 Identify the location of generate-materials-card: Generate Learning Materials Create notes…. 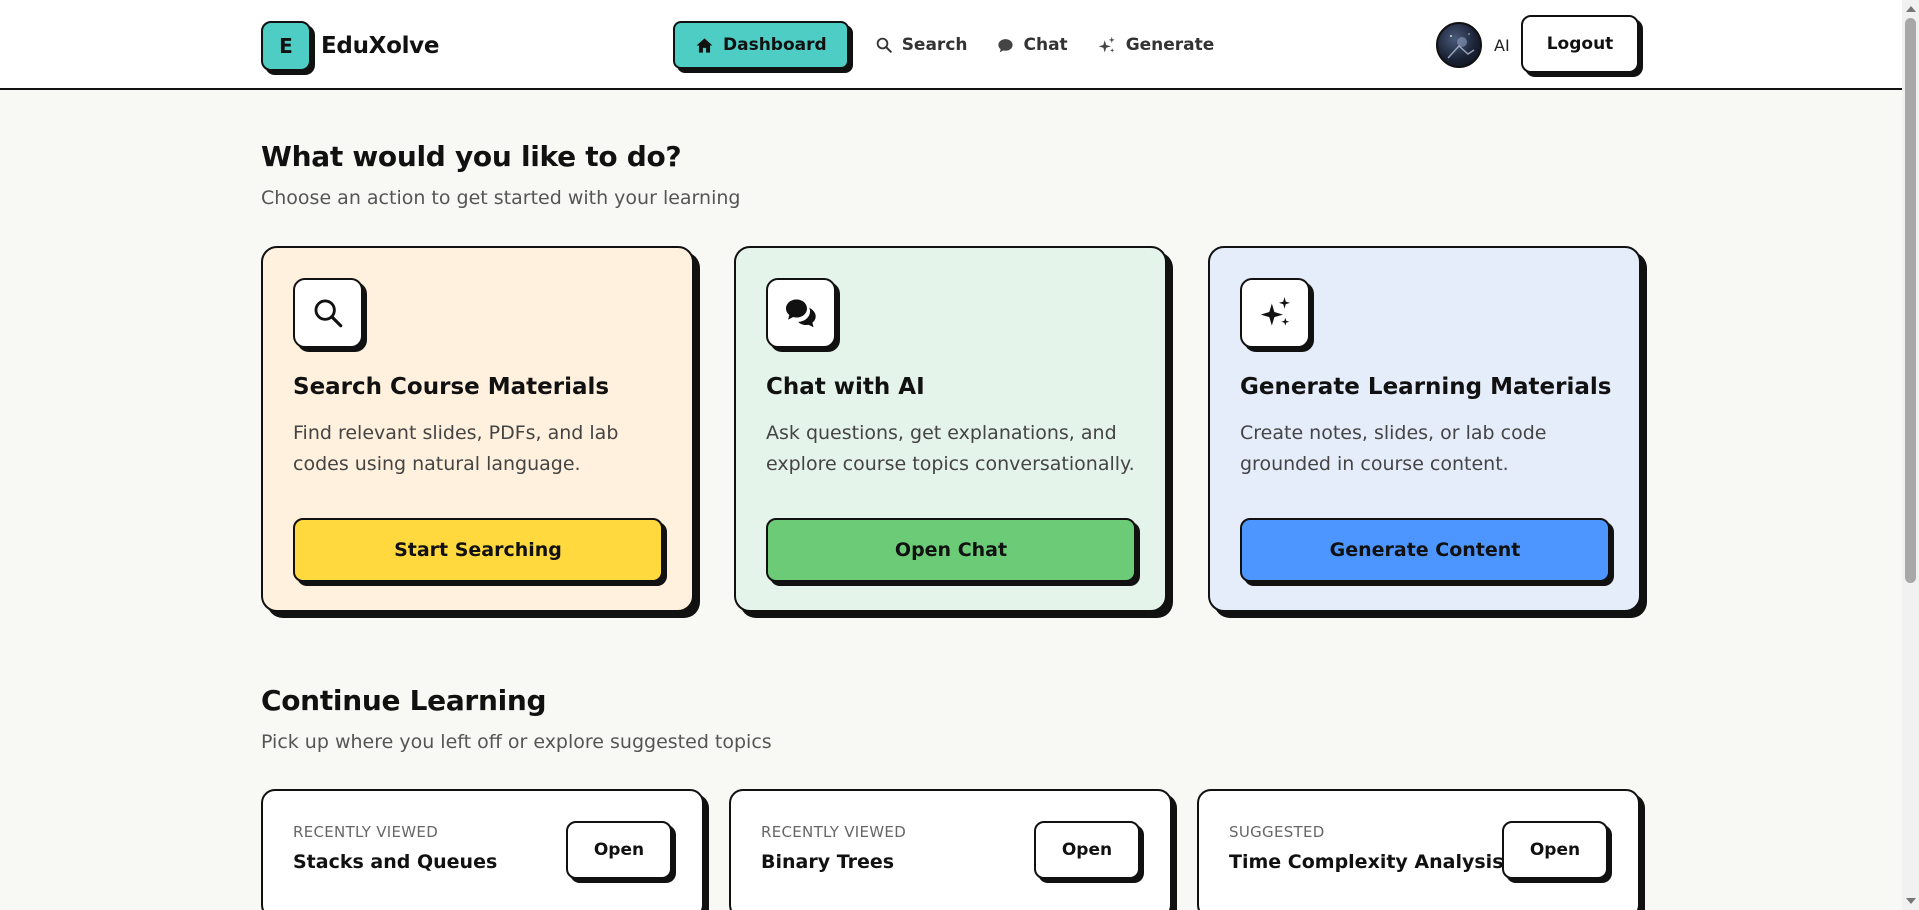
(1424, 429).